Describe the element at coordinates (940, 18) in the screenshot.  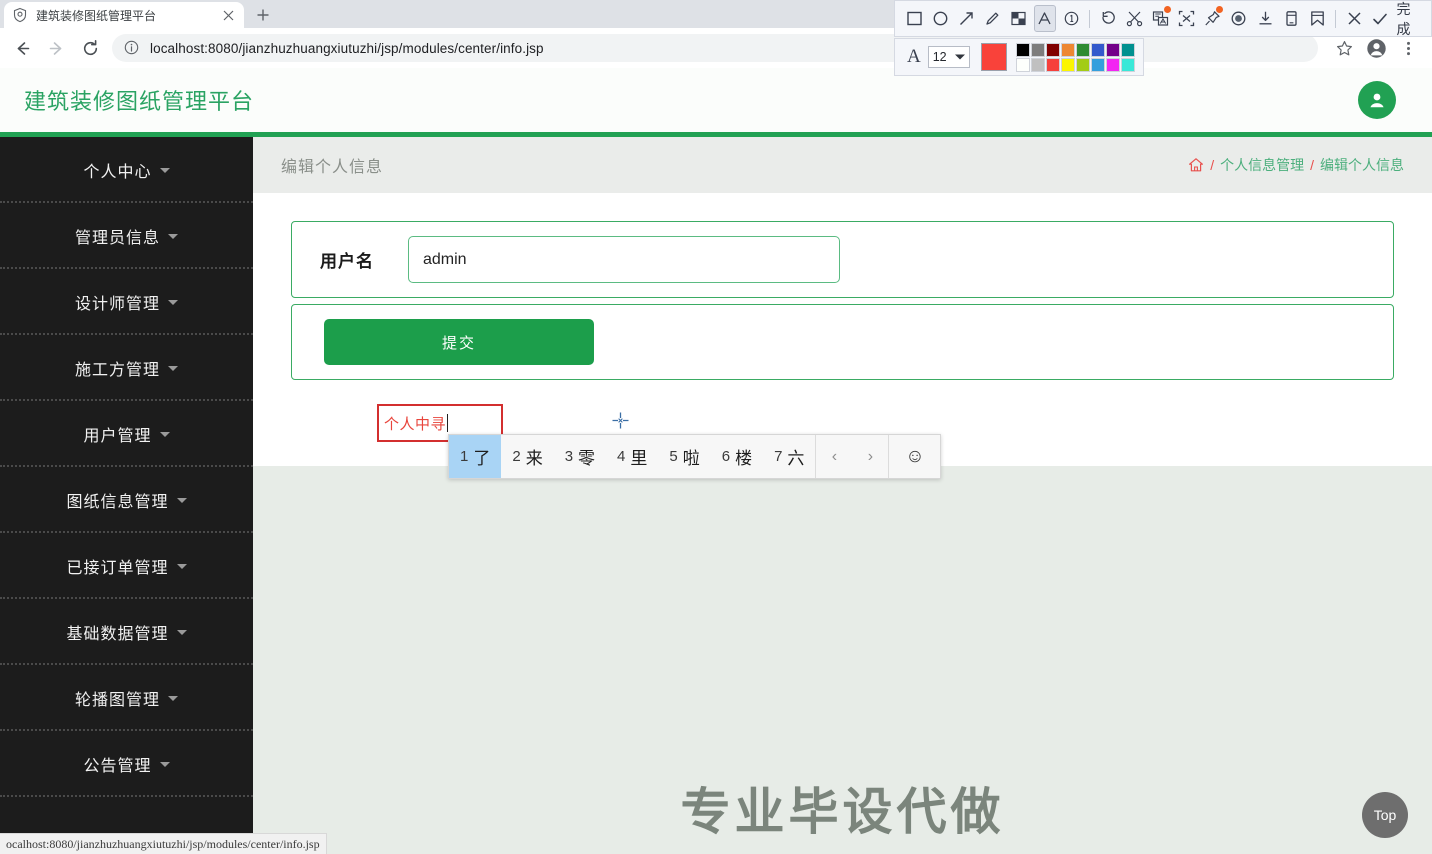
I see `ellipse-tool-icon` at that location.